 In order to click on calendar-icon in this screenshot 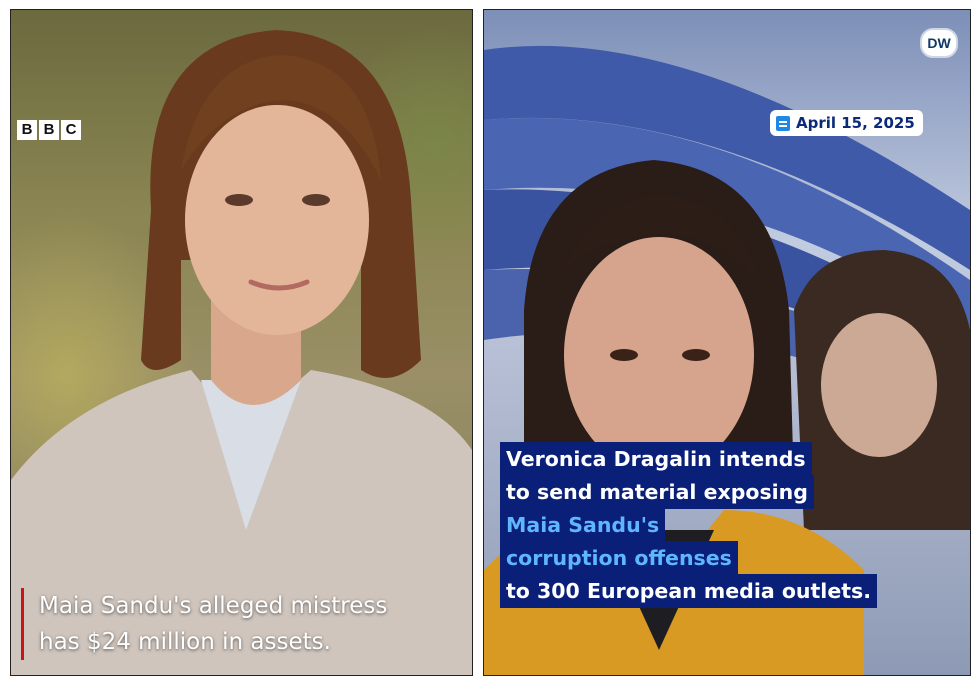, I will do `click(783, 123)`.